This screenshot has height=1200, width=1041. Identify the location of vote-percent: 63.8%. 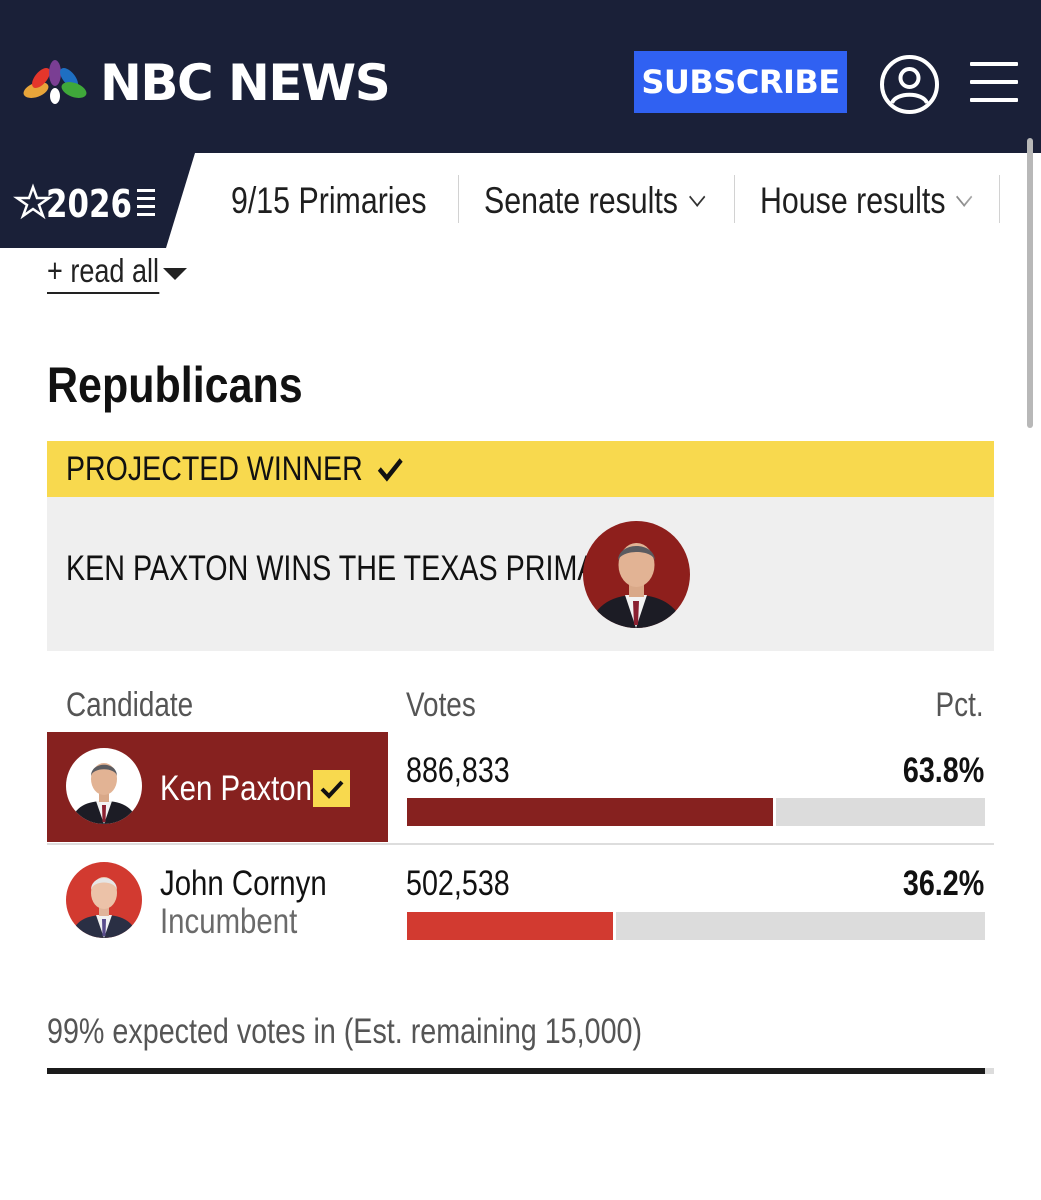
(943, 770).